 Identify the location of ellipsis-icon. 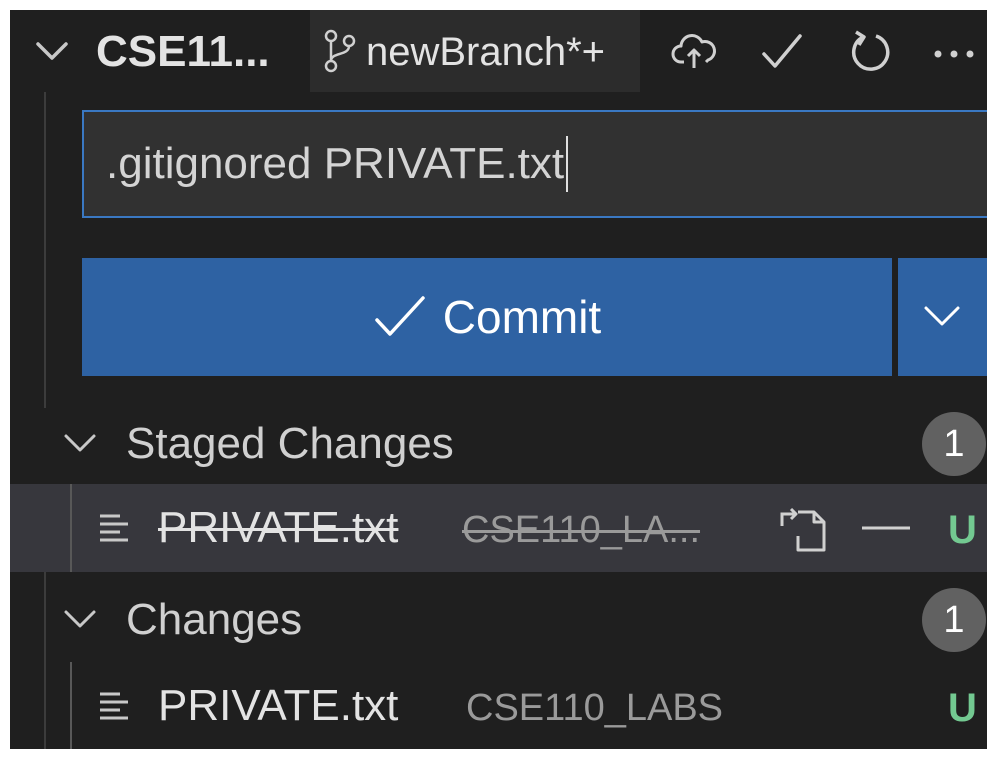
(954, 52).